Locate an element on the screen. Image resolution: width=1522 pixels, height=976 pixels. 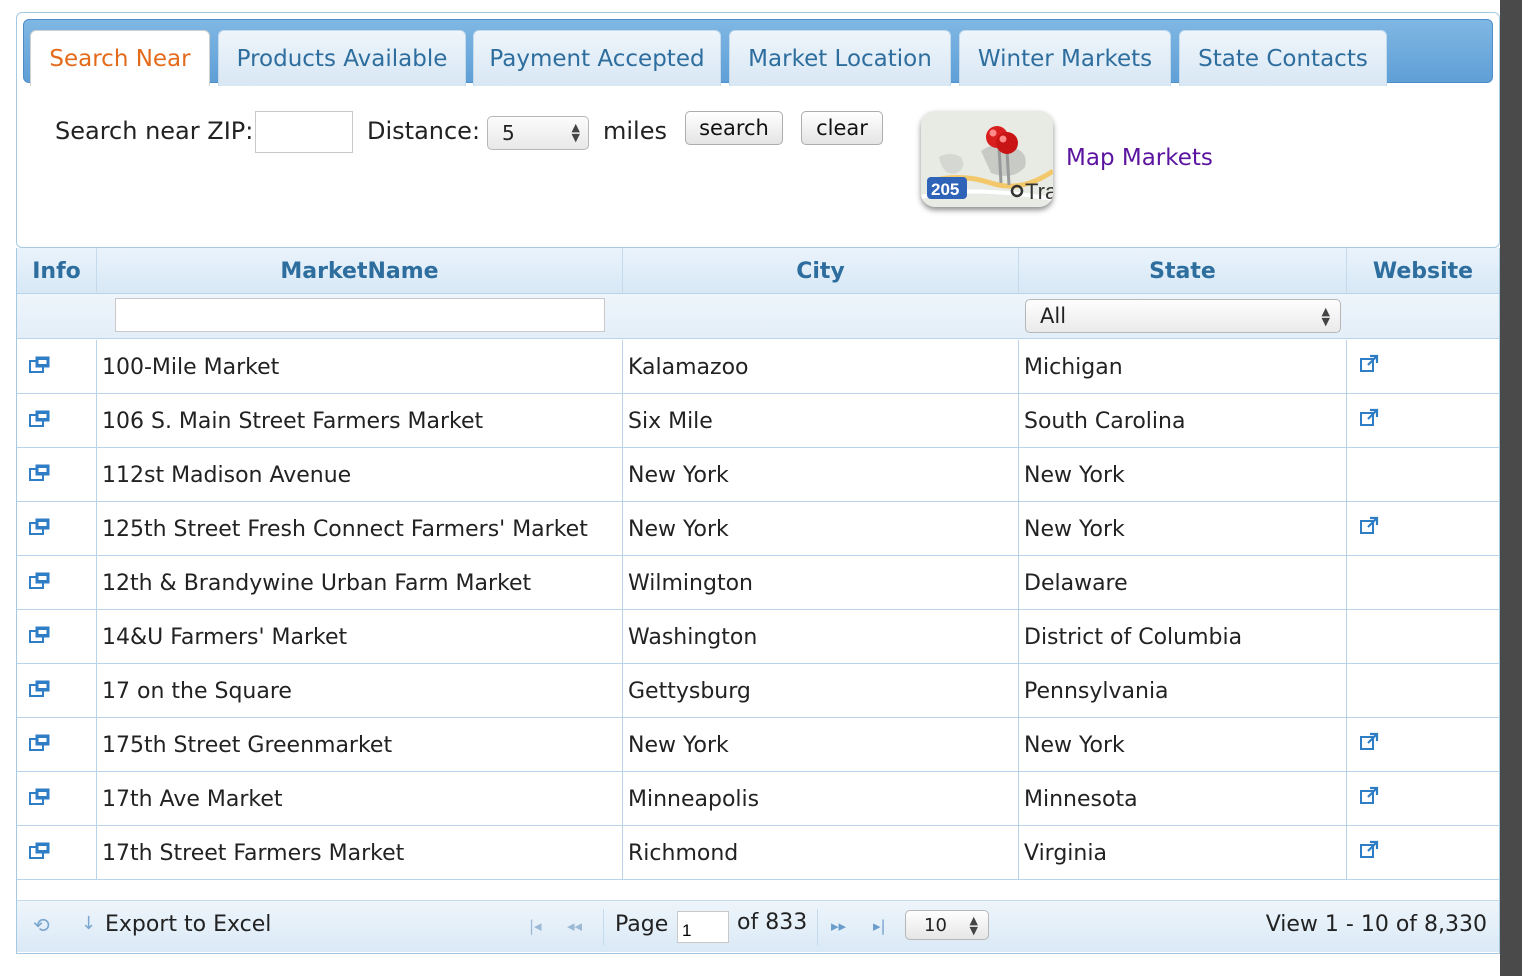
window-edge is located at coordinates (1511, 488).